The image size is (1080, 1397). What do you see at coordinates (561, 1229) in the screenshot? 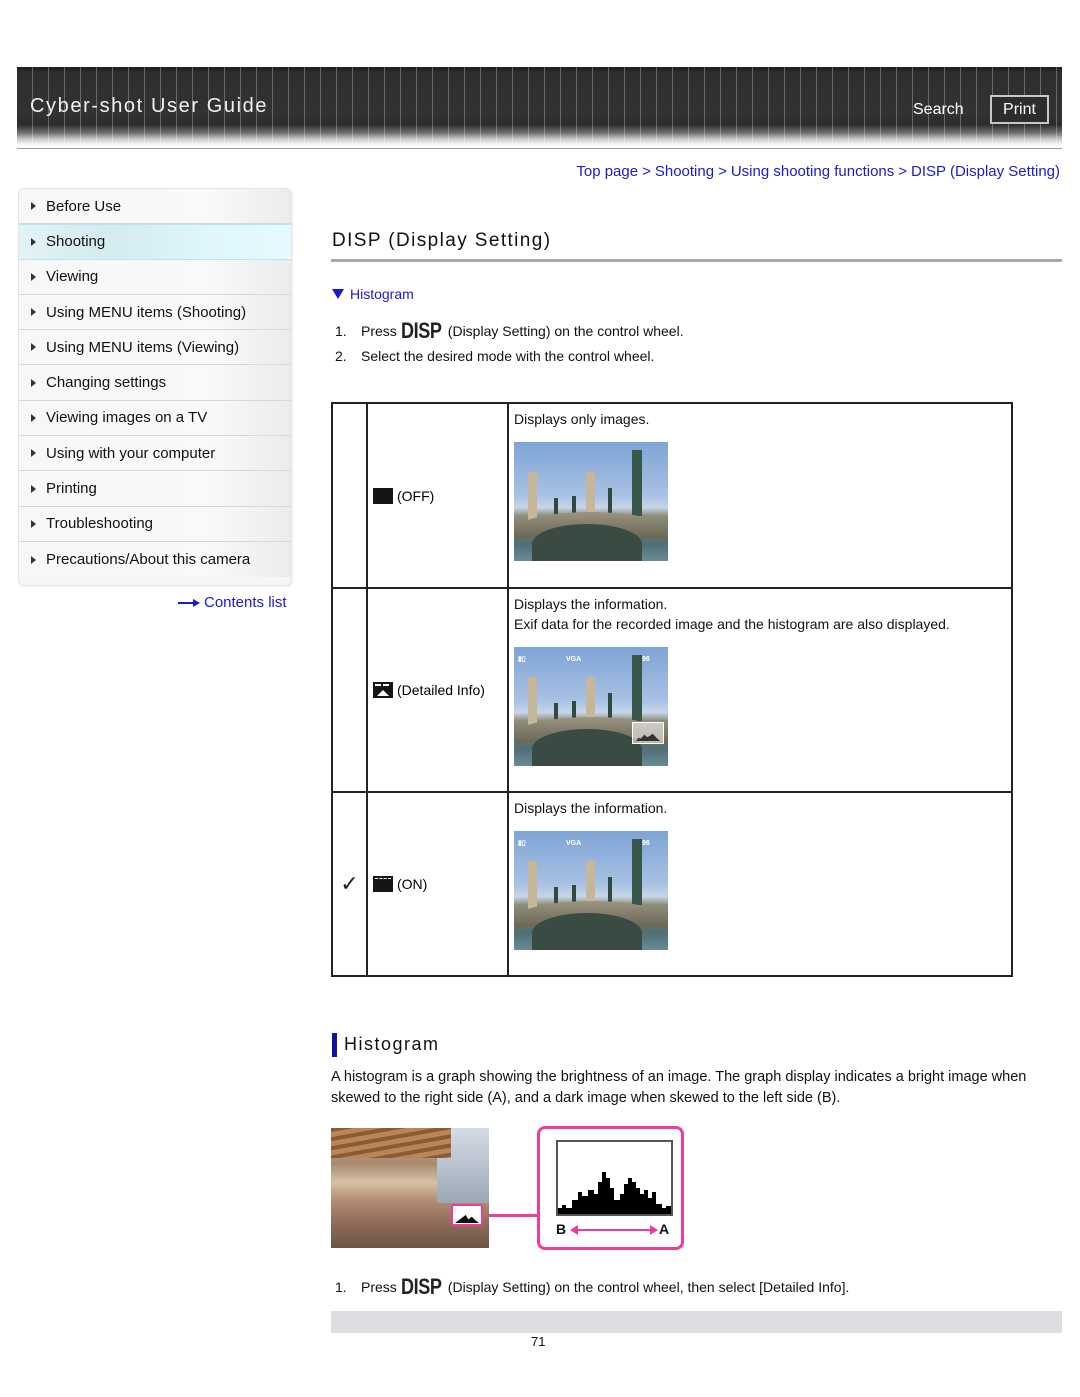
I see `dark-side-label: B` at bounding box center [561, 1229].